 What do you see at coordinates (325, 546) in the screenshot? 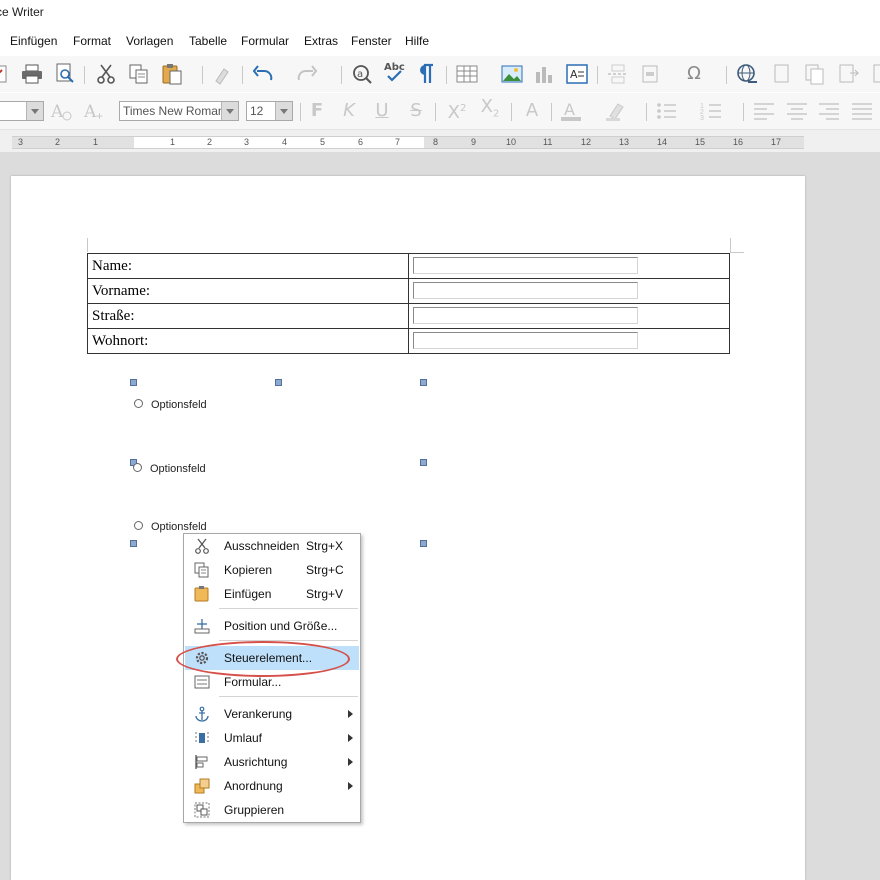
I see `menu-item-shortcut: Strg+X` at bounding box center [325, 546].